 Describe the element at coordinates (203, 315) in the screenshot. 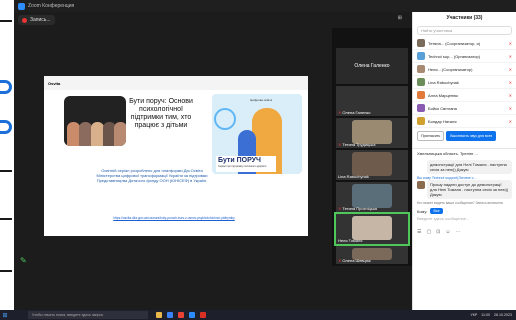

I see `app-icon` at that location.